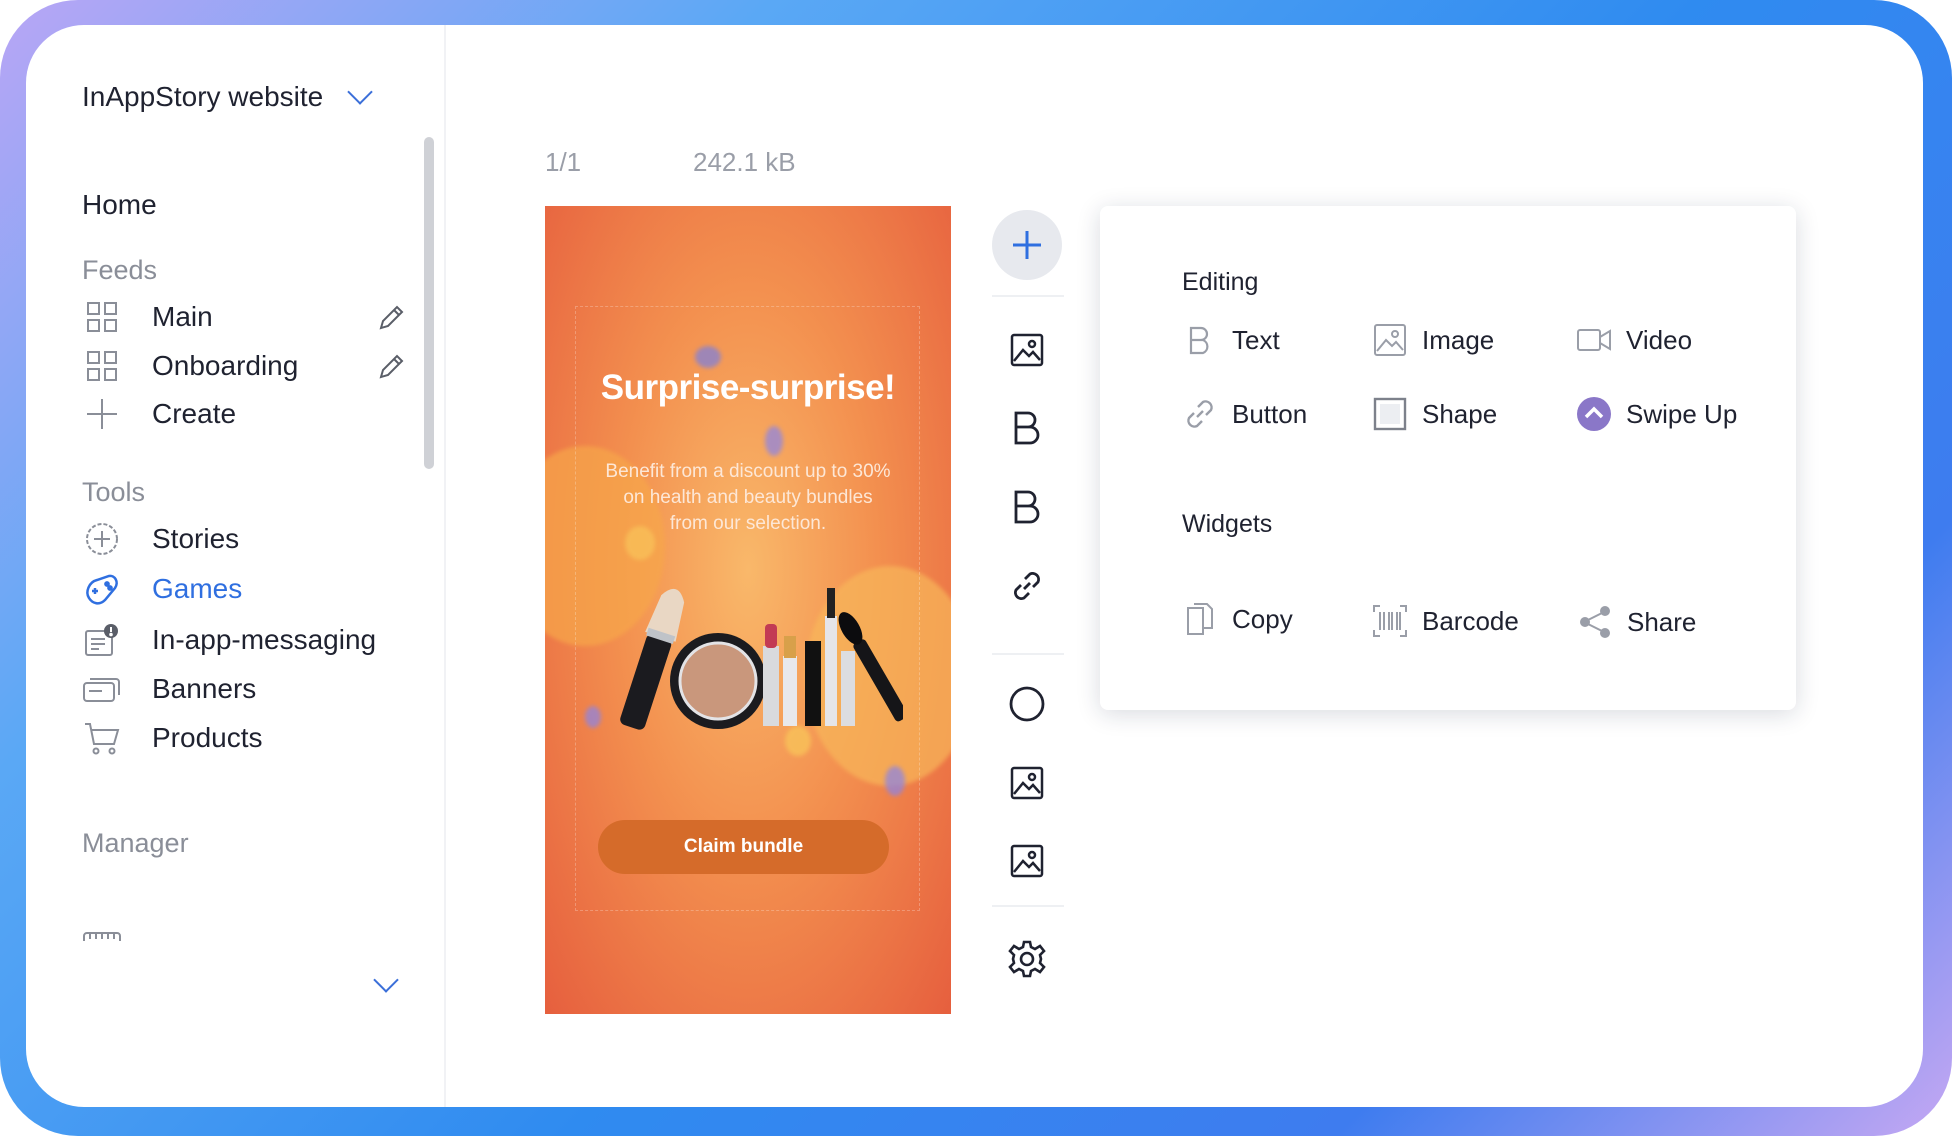  What do you see at coordinates (743, 847) in the screenshot?
I see `claim-bundle-button: Claim bundle` at bounding box center [743, 847].